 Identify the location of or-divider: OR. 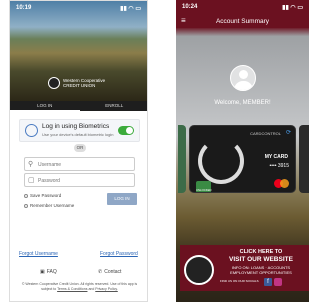
(80, 148).